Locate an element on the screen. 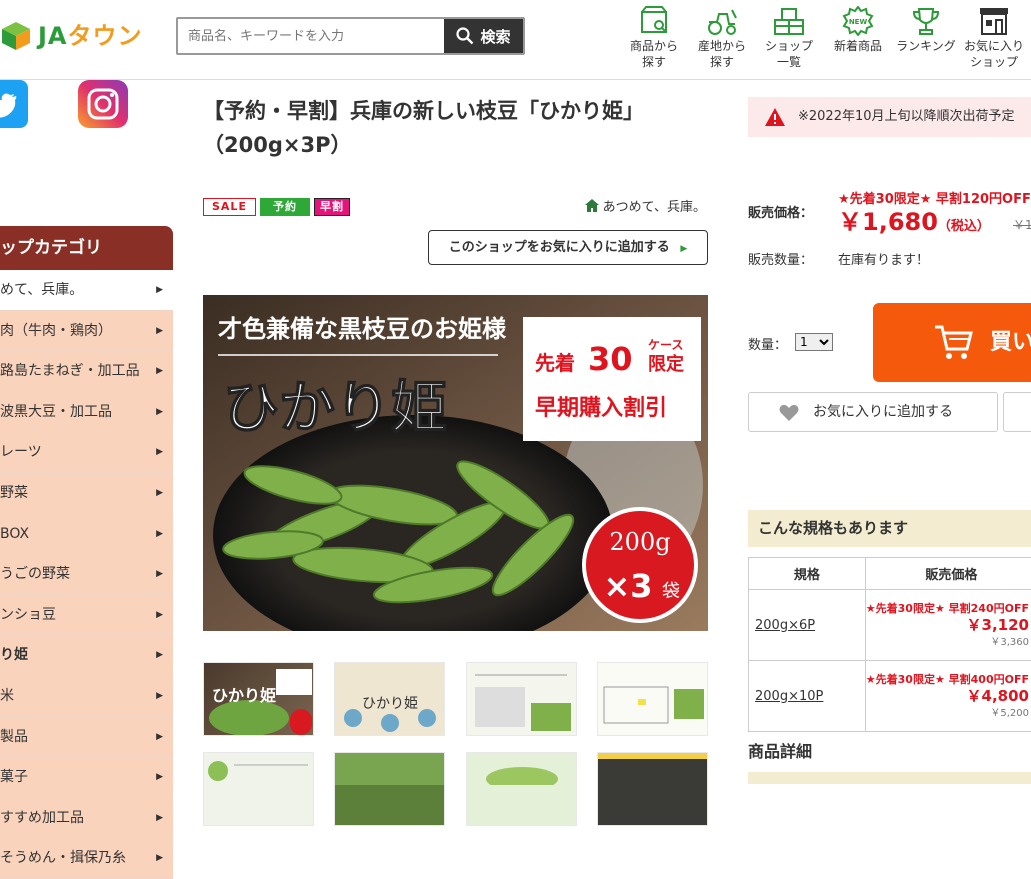 The height and width of the screenshot is (879, 1031). category-item: うごの野菜▶ is located at coordinates (86, 574).